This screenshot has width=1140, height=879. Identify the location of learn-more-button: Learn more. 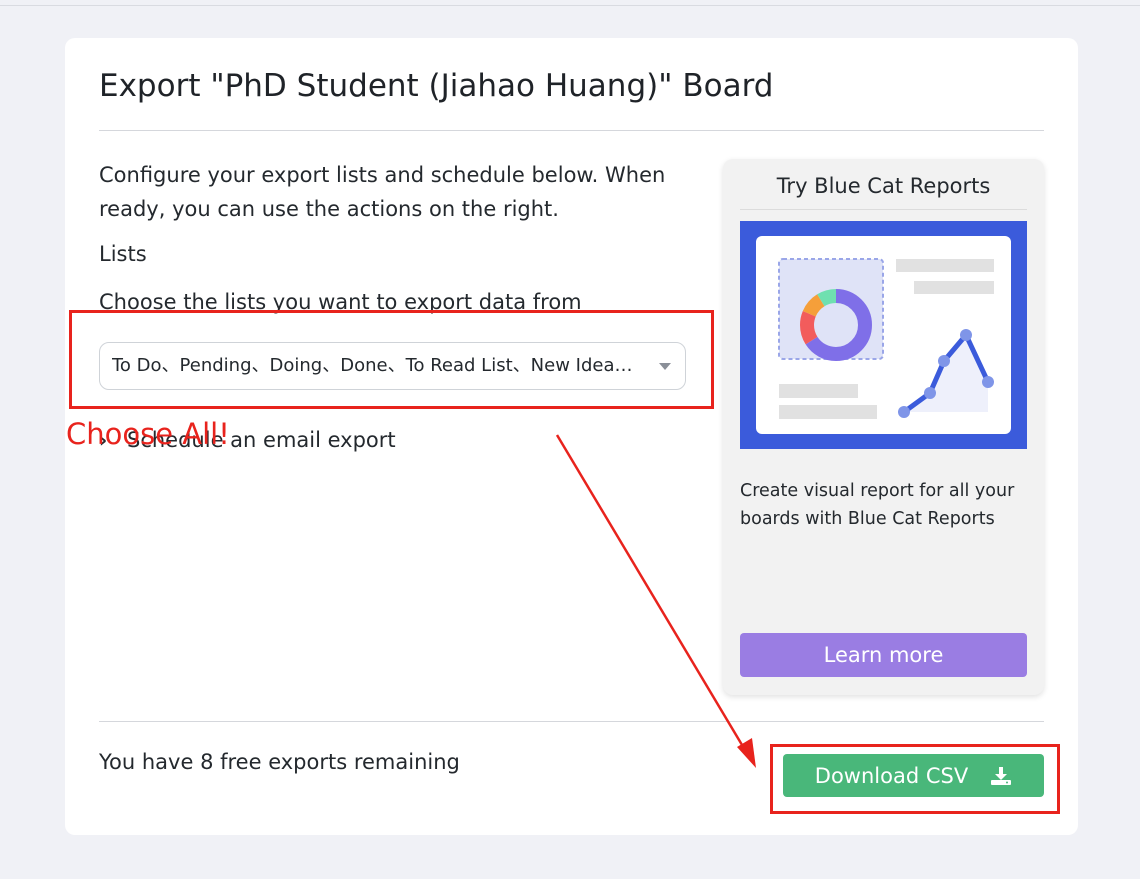
(883, 655).